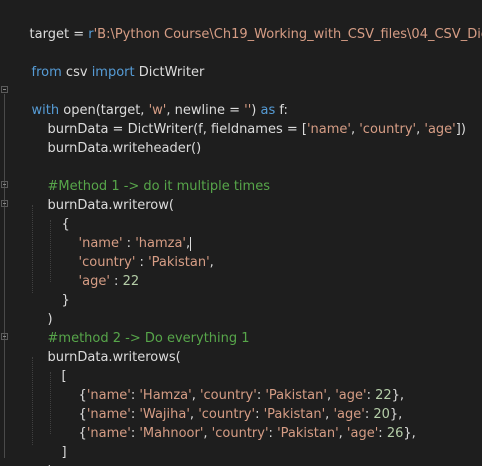  What do you see at coordinates (169, 72) in the screenshot?
I see `import-name: DictWriter` at bounding box center [169, 72].